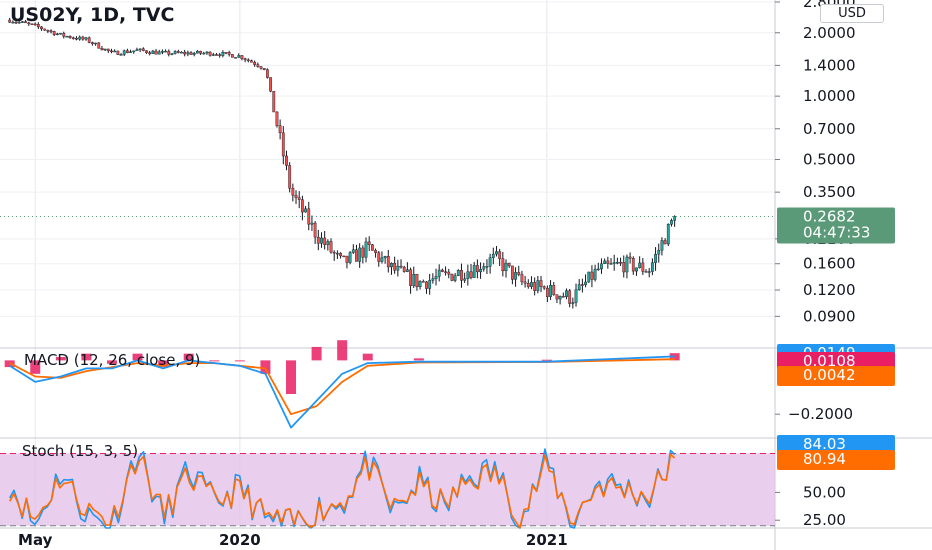 This screenshot has height=550, width=932. I want to click on ticker-title: US02Y, 1D, TVC, so click(92, 15).